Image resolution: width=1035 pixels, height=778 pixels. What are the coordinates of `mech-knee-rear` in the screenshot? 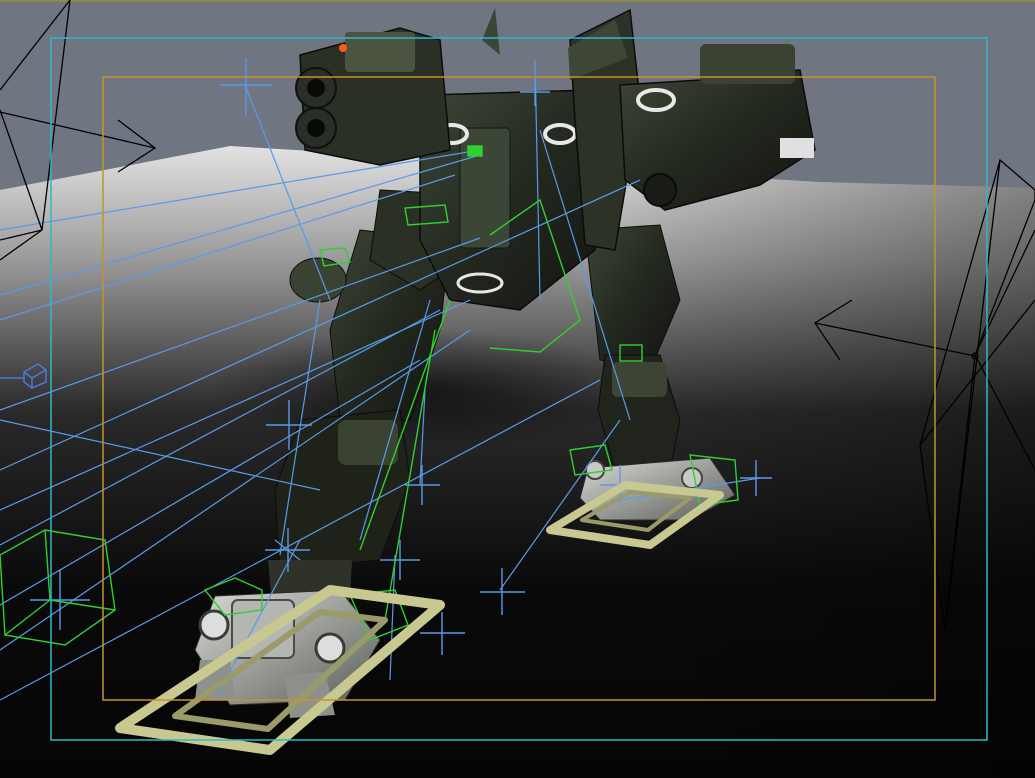 It's located at (639, 379).